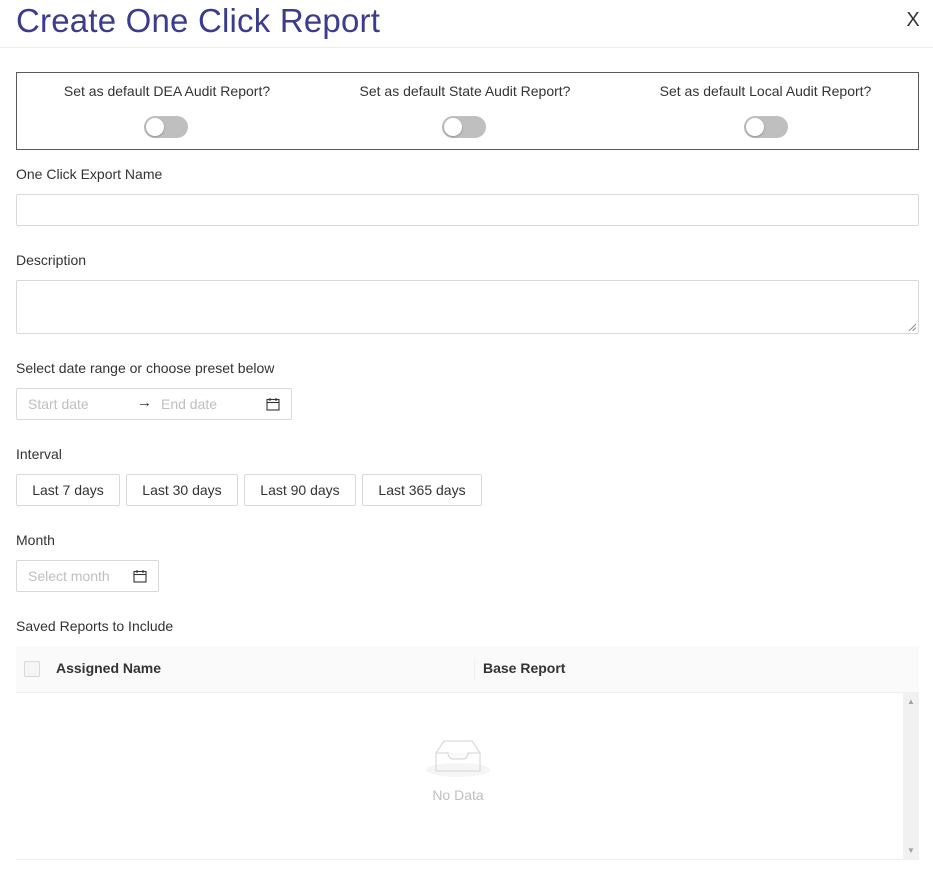  I want to click on local-default-group: Set as default Local Audit Report?, so click(765, 111).